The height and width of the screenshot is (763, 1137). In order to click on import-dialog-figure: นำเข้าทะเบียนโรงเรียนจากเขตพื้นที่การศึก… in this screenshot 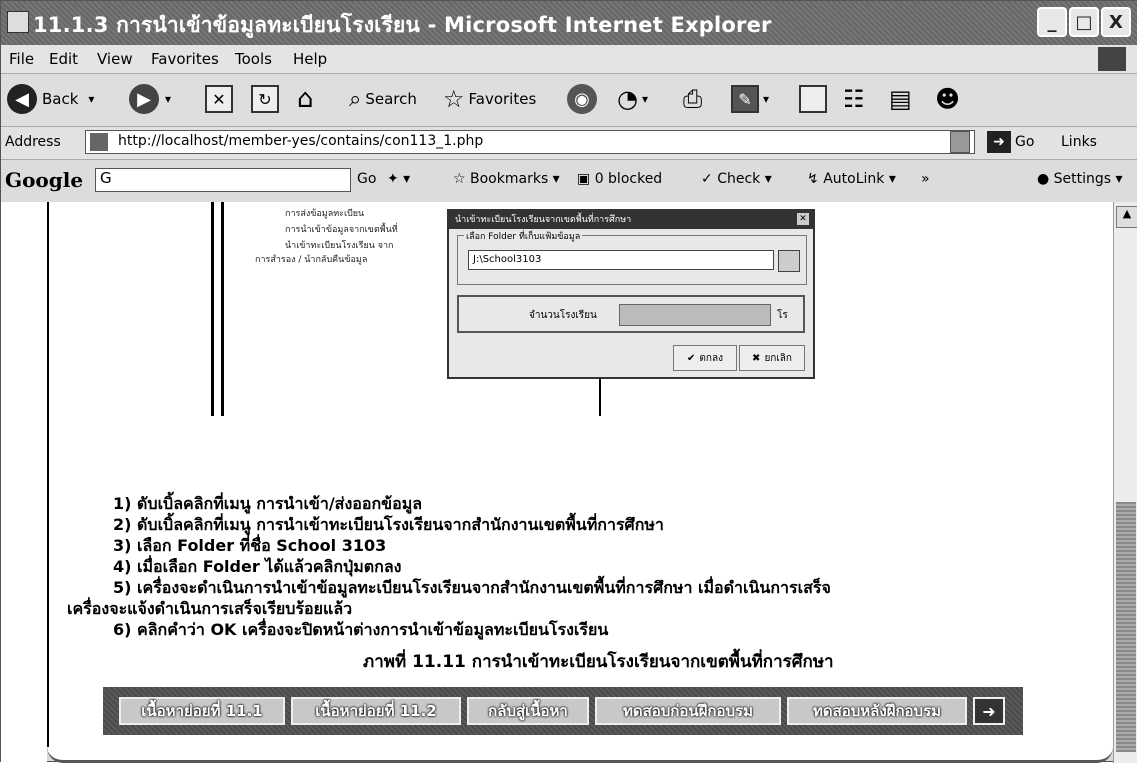, I will do `click(631, 294)`.